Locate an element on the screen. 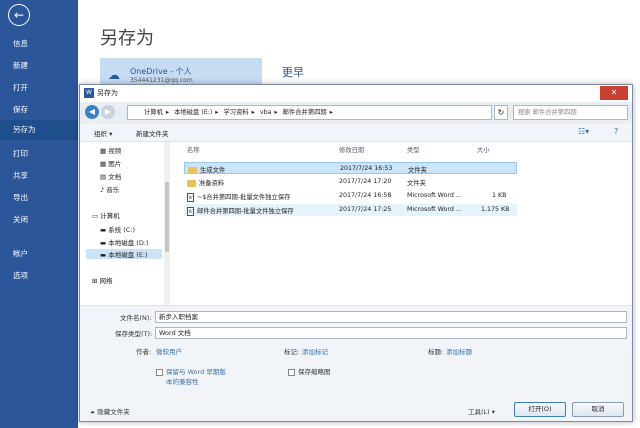 The width and height of the screenshot is (640, 428). help-icon: ? is located at coordinates (616, 131).